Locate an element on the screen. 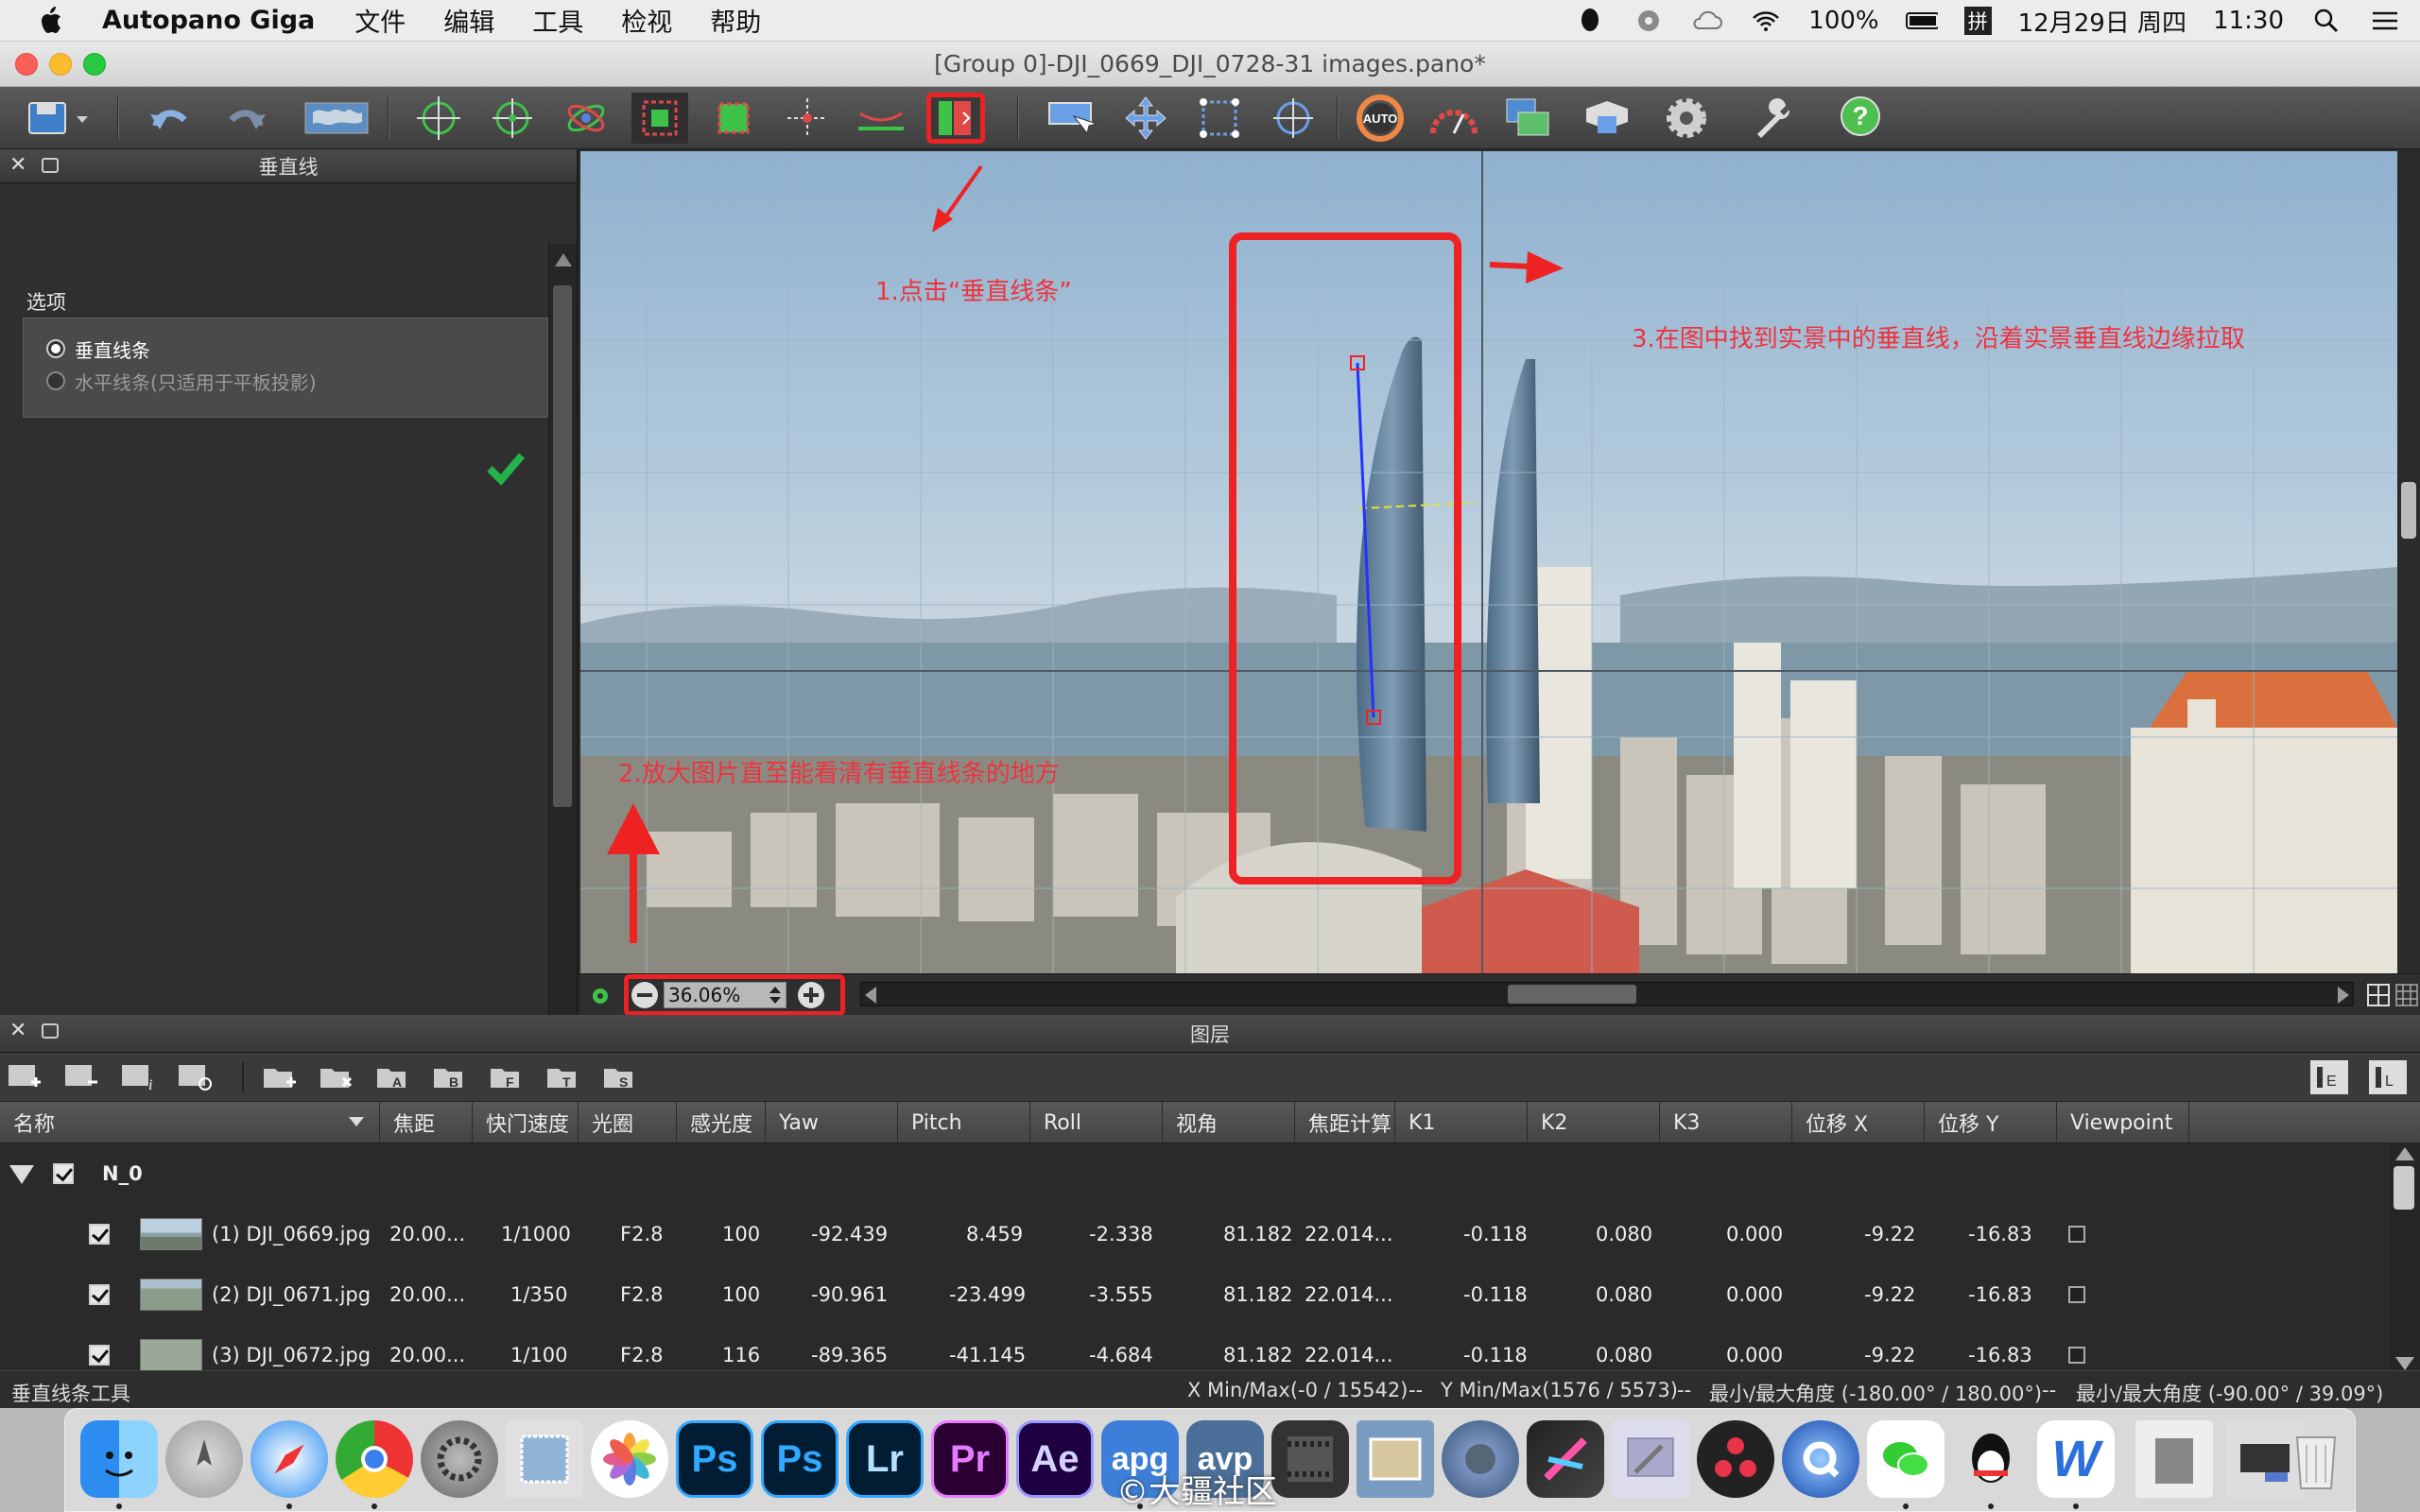  system-preferences-icon is located at coordinates (459, 1459).